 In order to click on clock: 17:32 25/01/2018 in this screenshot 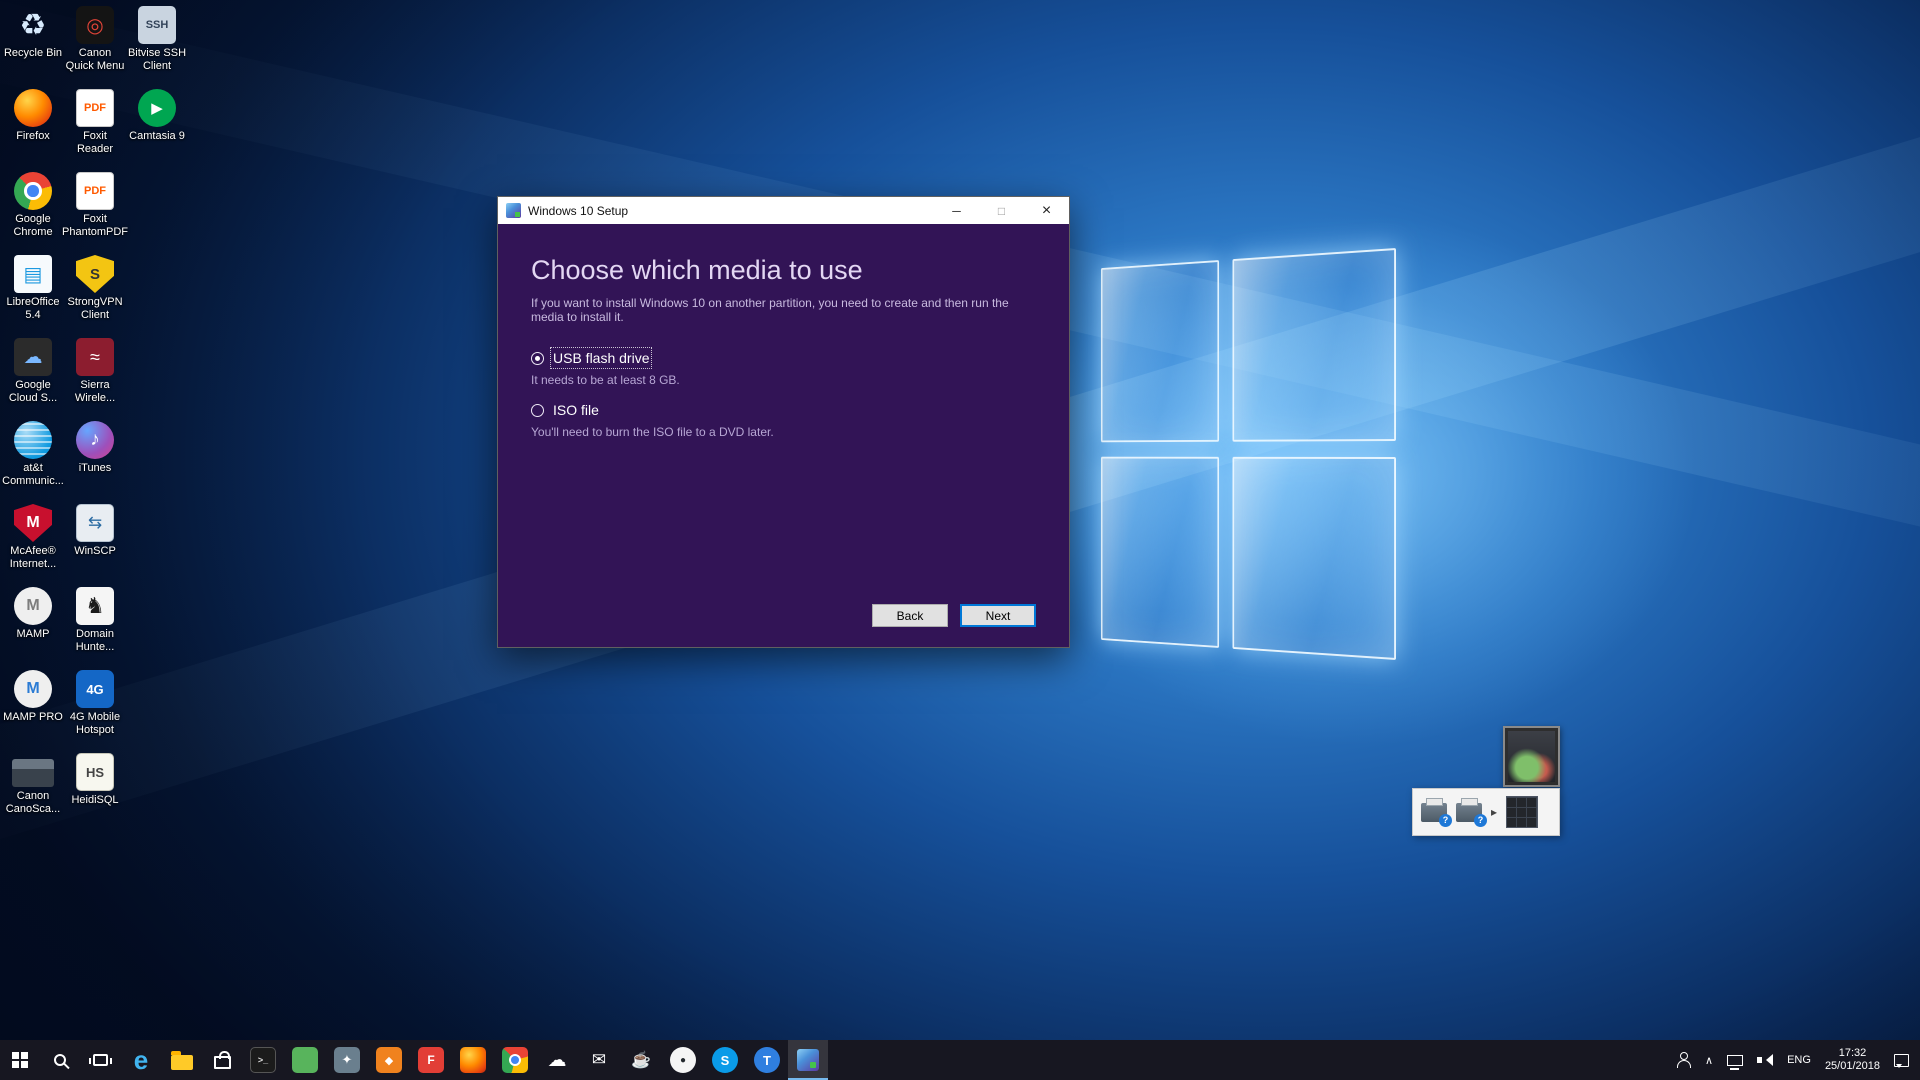, I will do `click(1852, 1060)`.